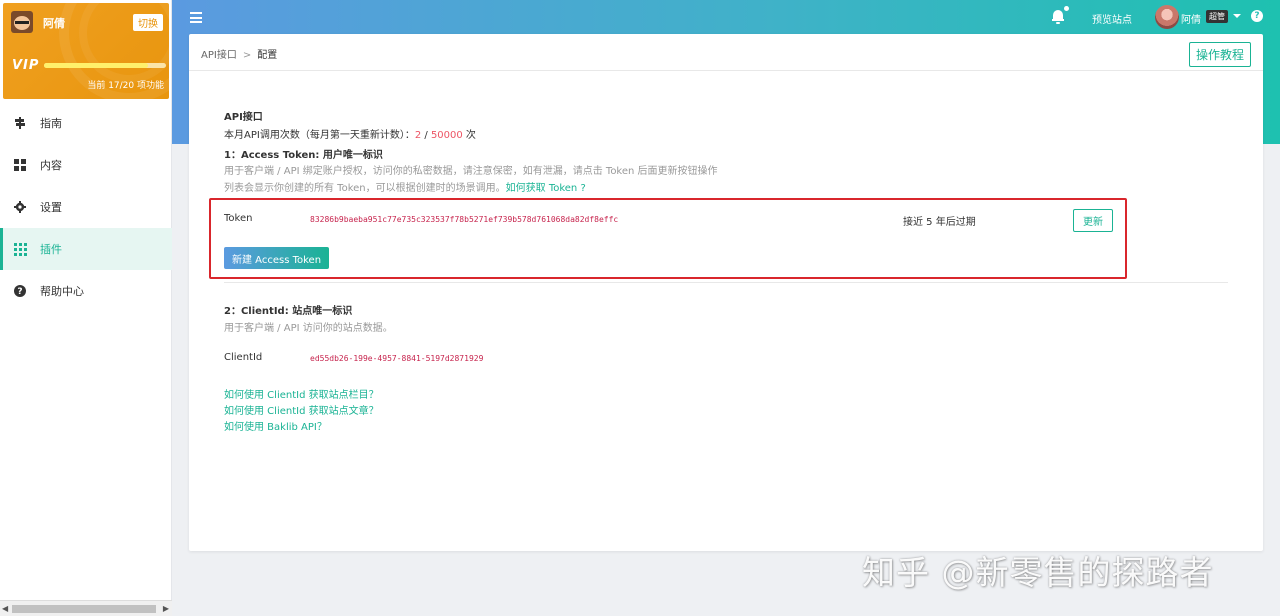  What do you see at coordinates (196, 17) in the screenshot?
I see `menu-icon` at bounding box center [196, 17].